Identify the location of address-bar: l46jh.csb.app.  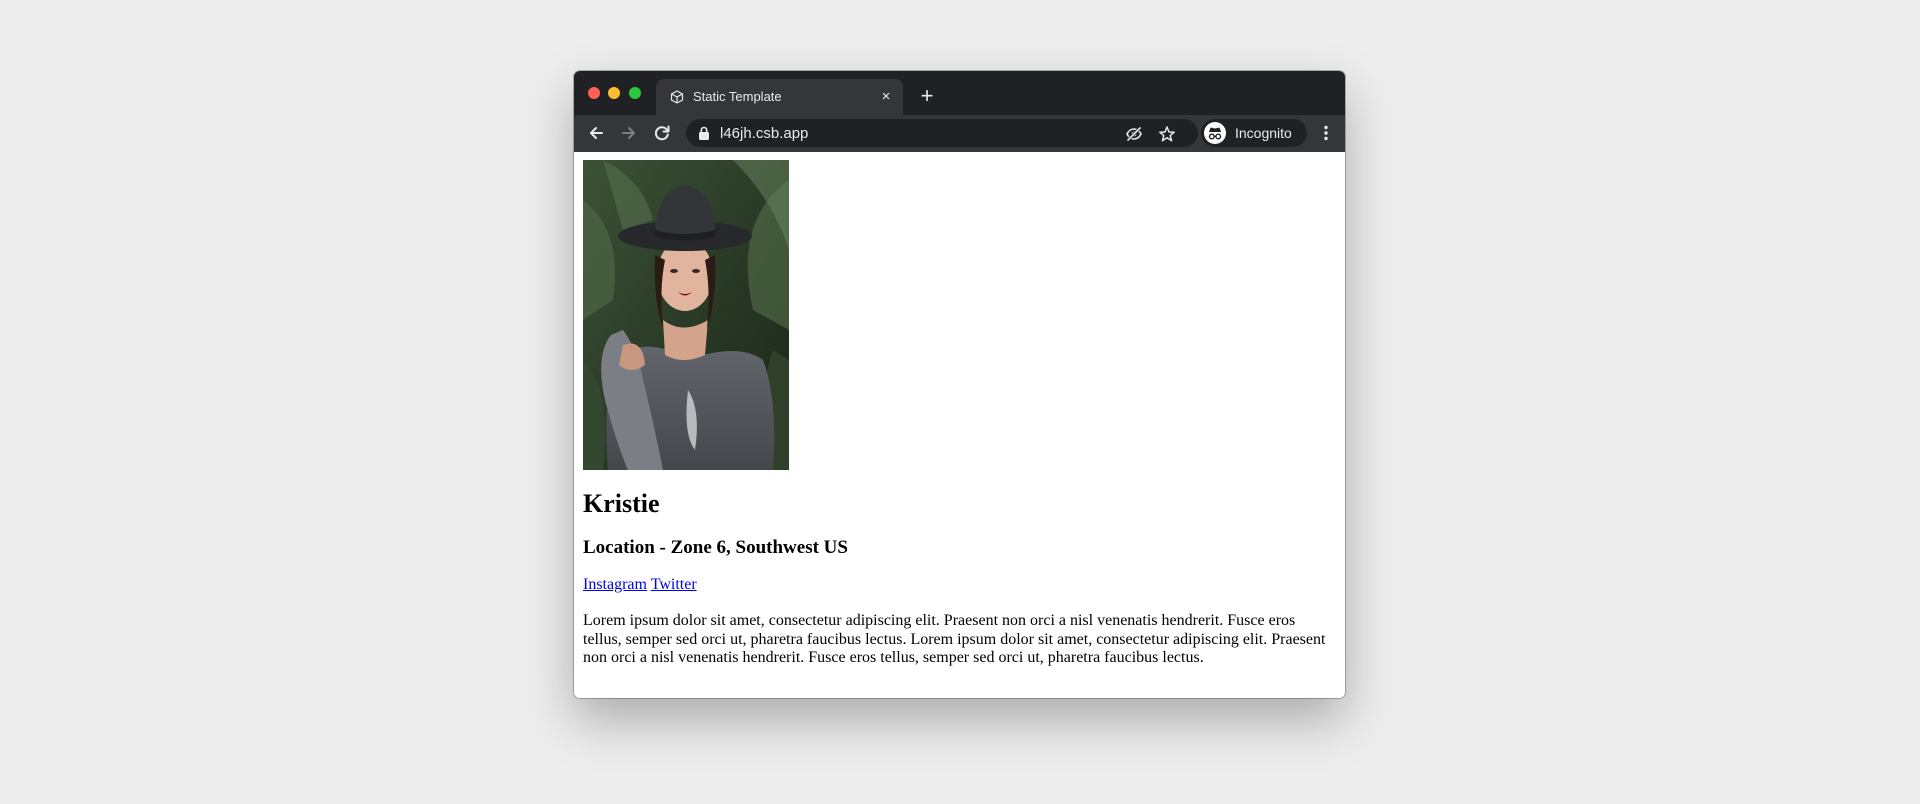
(942, 133).